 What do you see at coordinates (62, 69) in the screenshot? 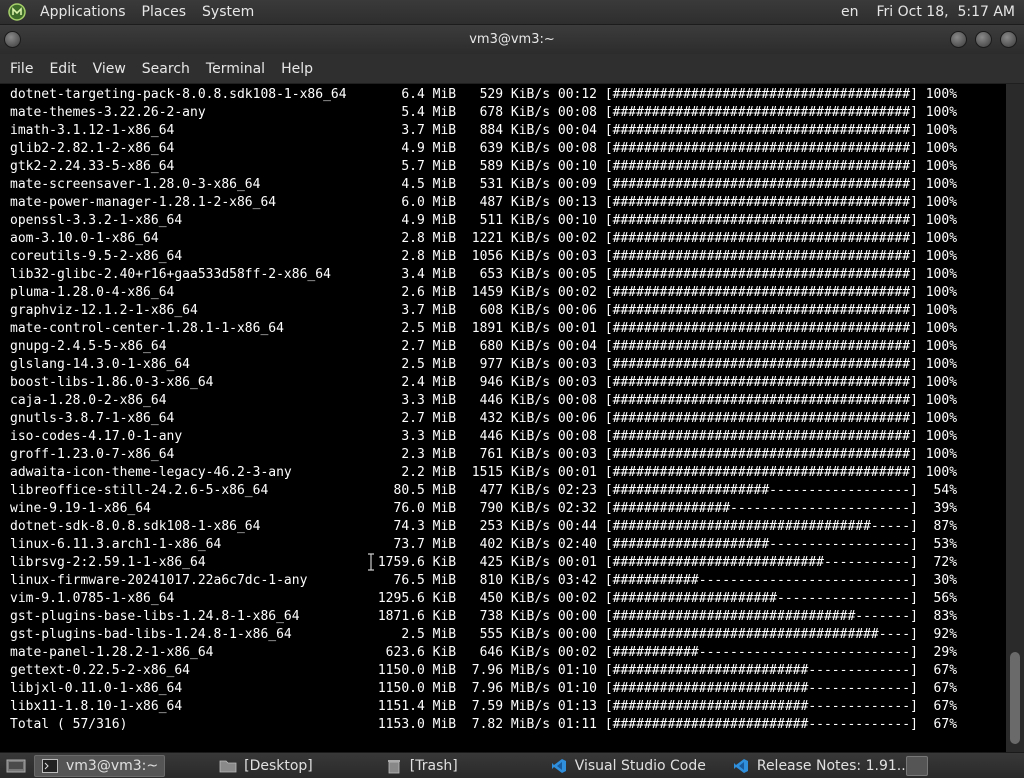
I see `menu-edit: Edit` at bounding box center [62, 69].